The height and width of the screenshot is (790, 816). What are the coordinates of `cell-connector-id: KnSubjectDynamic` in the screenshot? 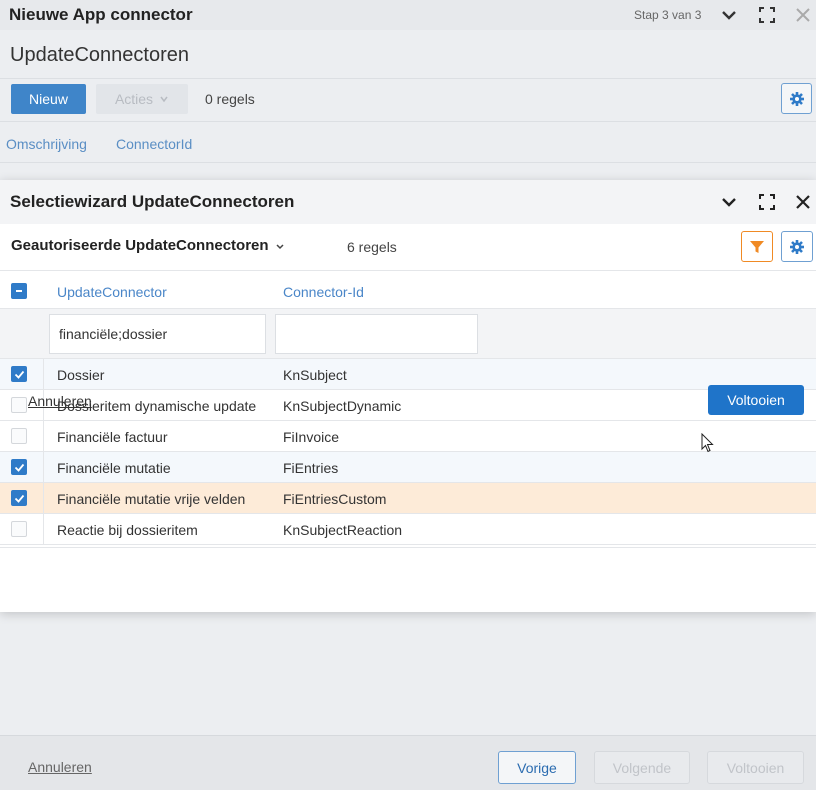 It's located at (342, 406).